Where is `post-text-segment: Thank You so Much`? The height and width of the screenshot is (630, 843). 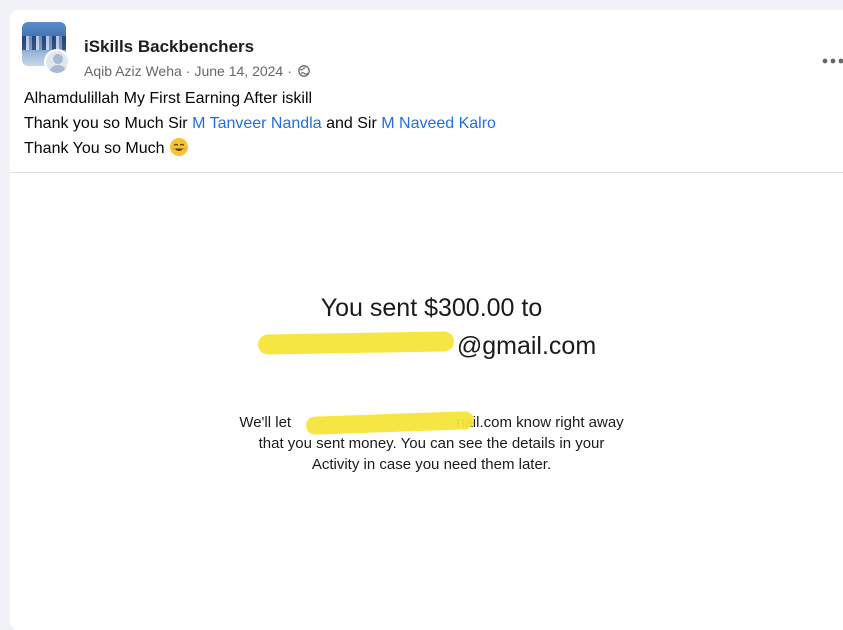
post-text-segment: Thank You so Much is located at coordinates (94, 148).